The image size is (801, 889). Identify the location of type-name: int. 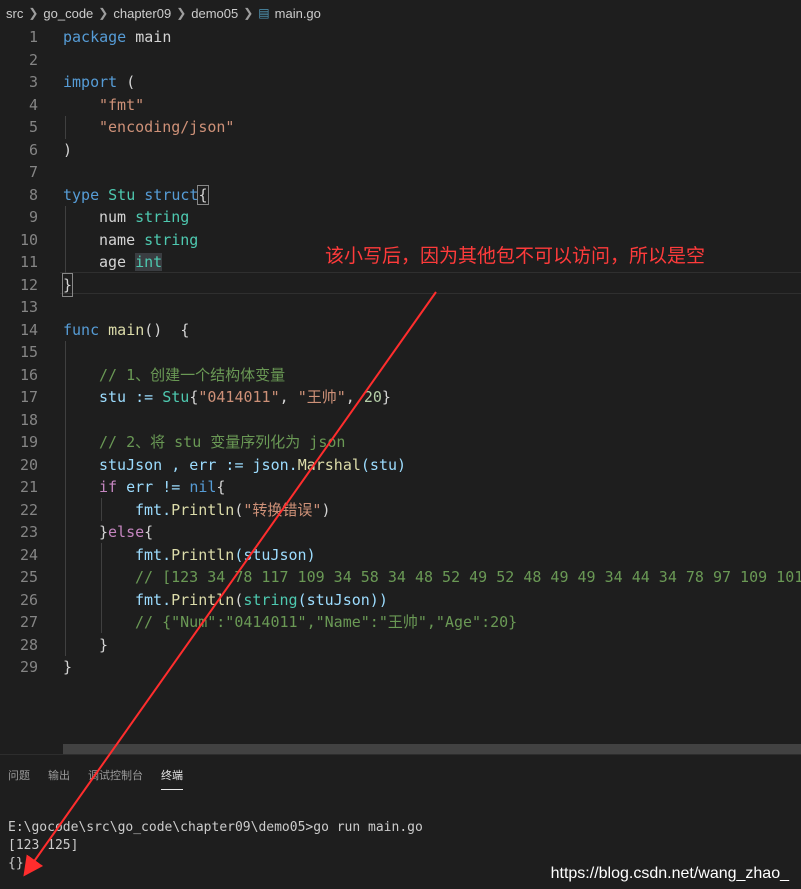
(149, 262).